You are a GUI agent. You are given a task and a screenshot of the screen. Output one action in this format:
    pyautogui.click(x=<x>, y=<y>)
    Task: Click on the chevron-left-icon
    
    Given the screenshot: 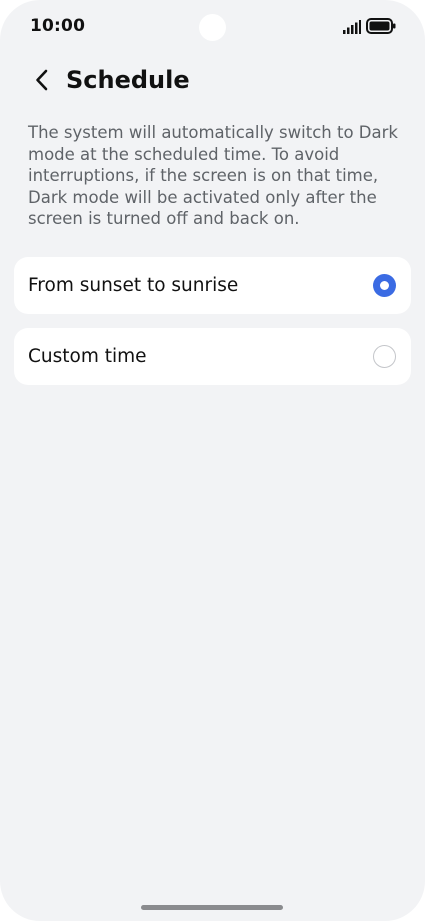 What is the action you would take?
    pyautogui.click(x=42, y=80)
    